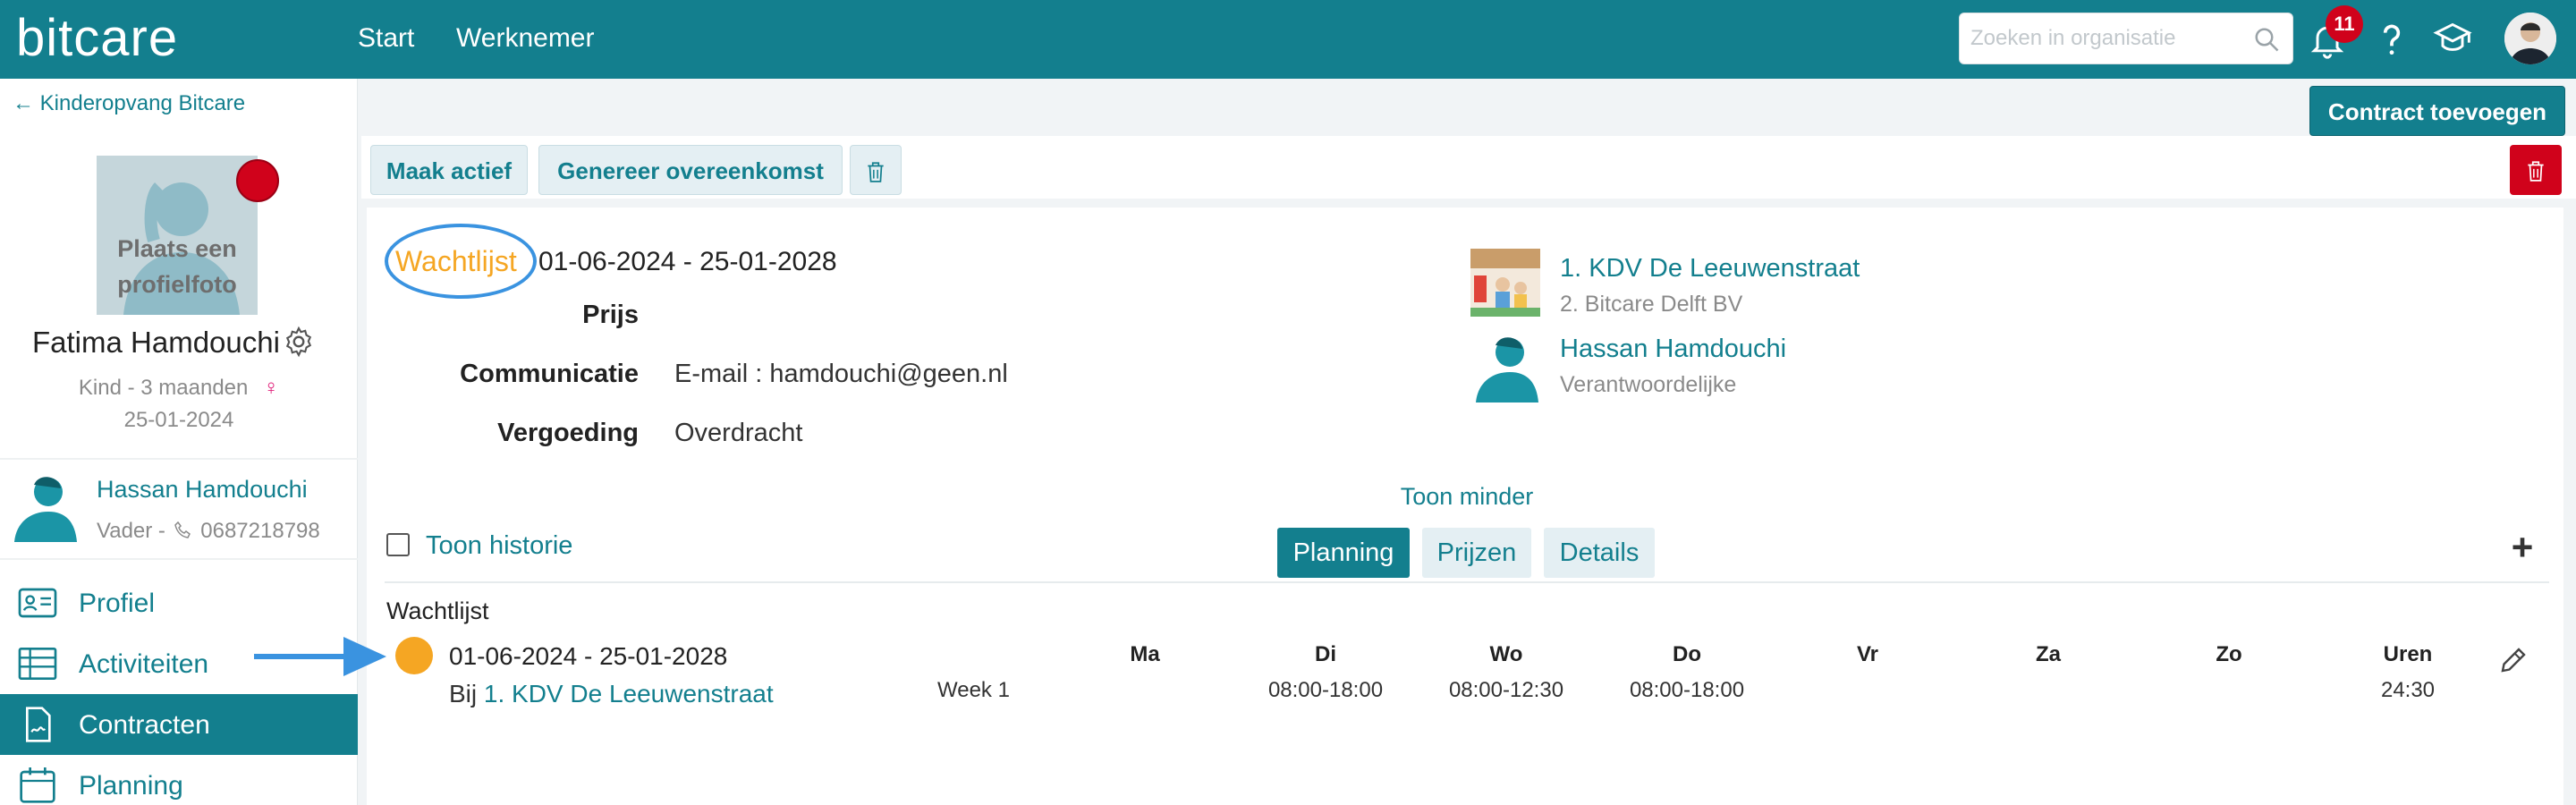 The width and height of the screenshot is (2576, 805). I want to click on profile-photo-placeholder: Plaats een profielfoto, so click(177, 235).